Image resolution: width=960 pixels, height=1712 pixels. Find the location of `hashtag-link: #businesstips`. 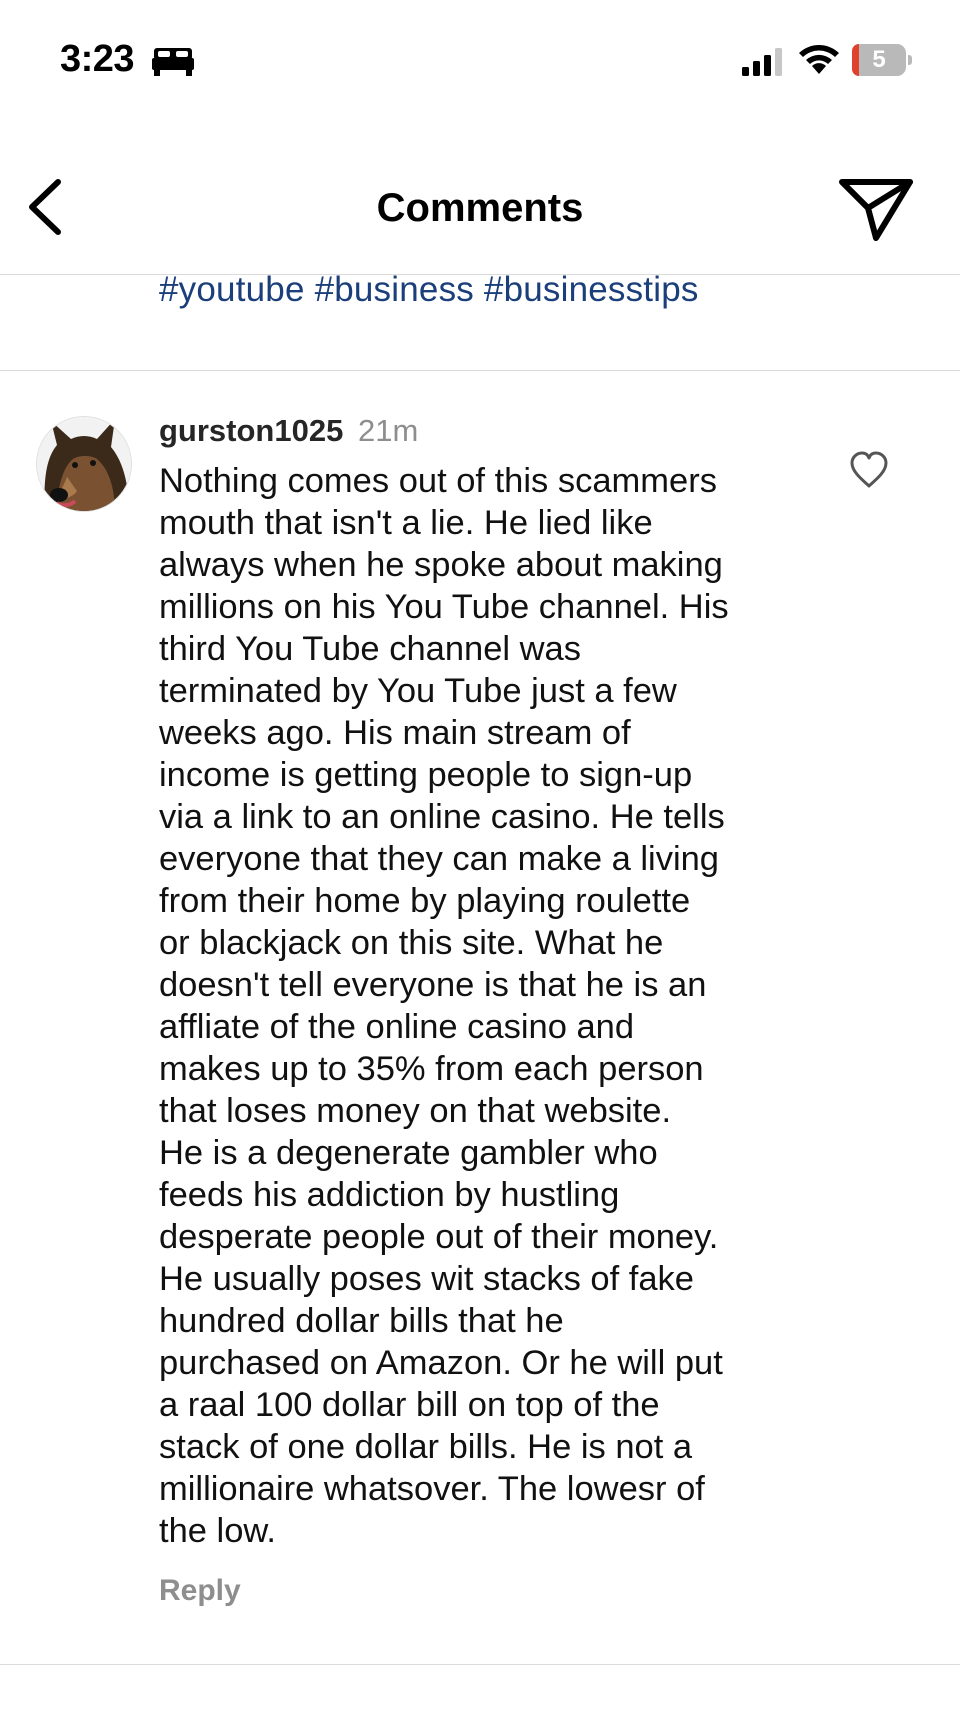

hashtag-link: #businesstips is located at coordinates (591, 289).